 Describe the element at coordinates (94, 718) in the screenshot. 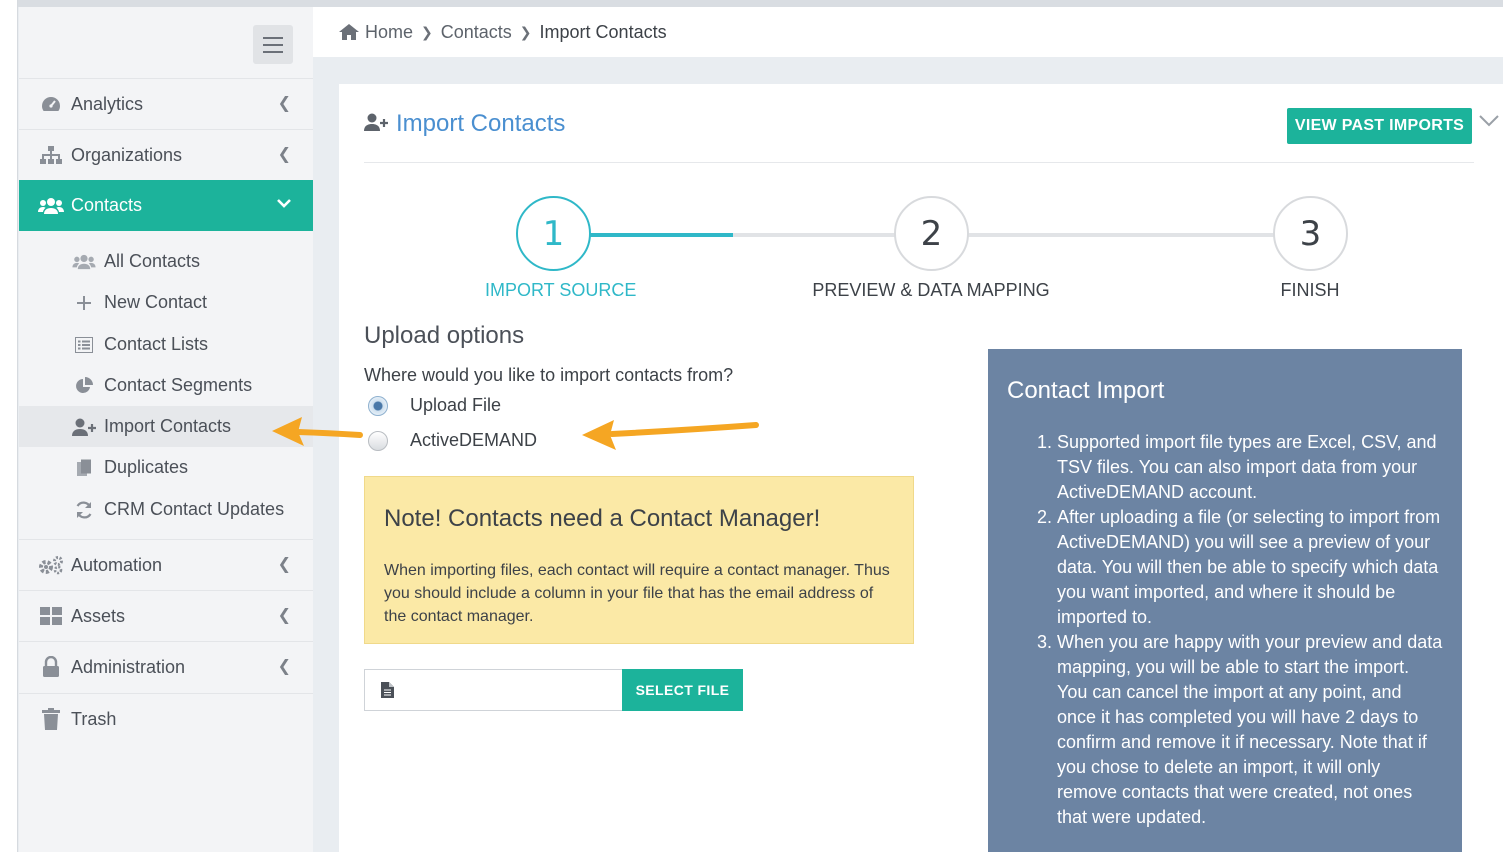

I see `sidebar-item-label: Trash` at that location.